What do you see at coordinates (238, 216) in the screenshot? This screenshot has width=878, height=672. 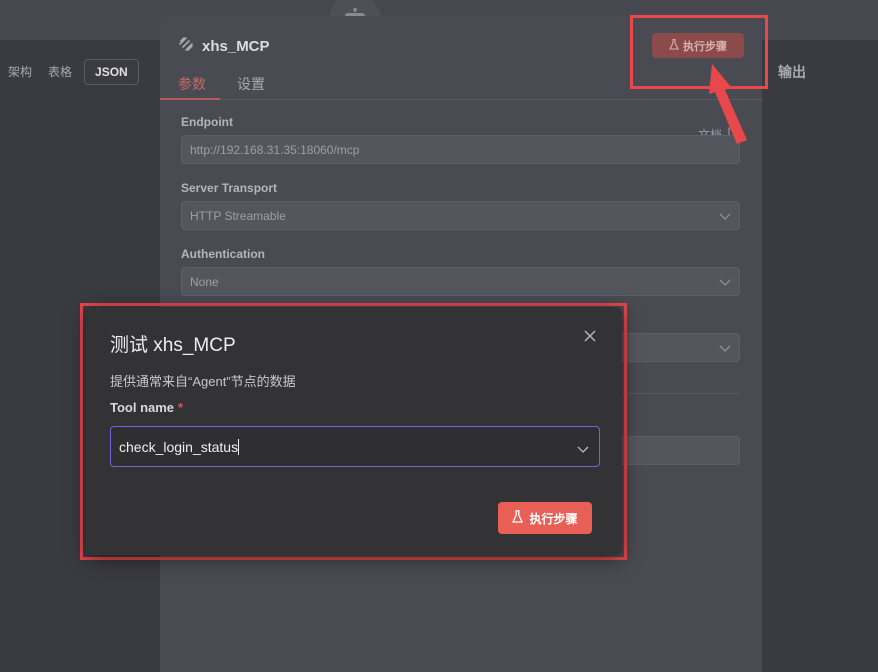 I see `transport-value: HTTP Streamable` at bounding box center [238, 216].